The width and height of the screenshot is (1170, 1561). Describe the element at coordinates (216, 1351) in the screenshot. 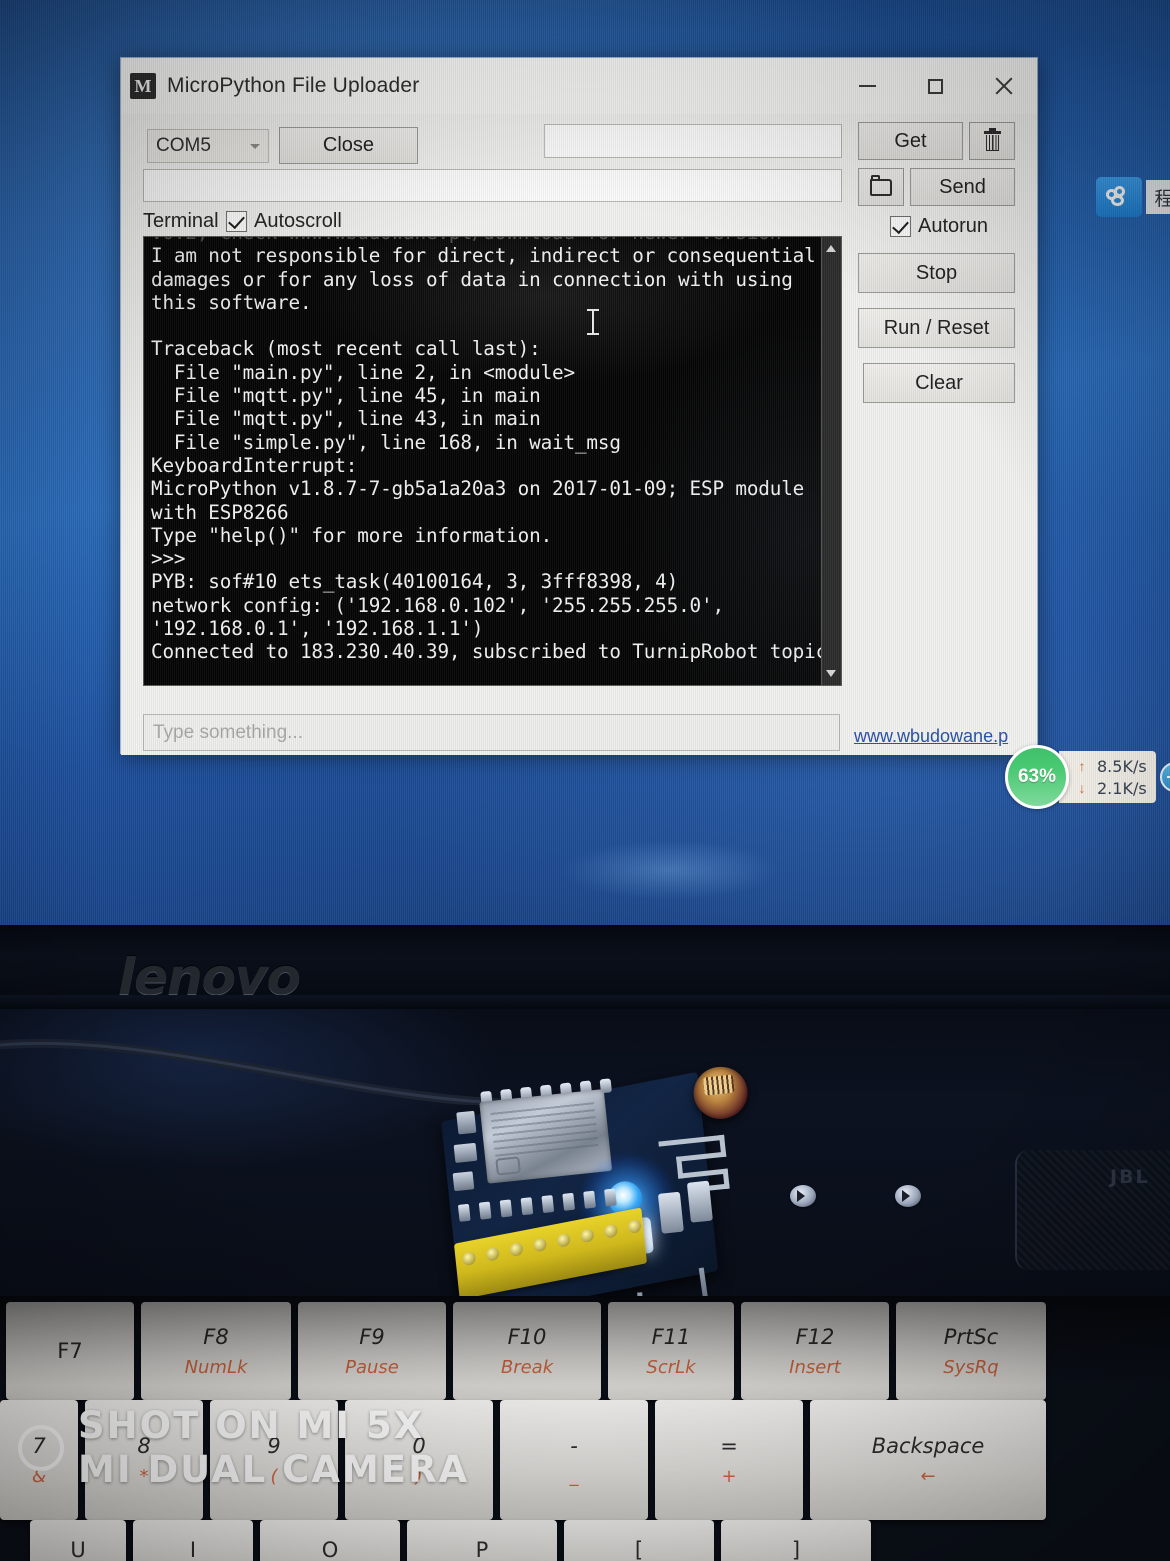

I see `keyboard-key-f8: F8 NumLk` at that location.